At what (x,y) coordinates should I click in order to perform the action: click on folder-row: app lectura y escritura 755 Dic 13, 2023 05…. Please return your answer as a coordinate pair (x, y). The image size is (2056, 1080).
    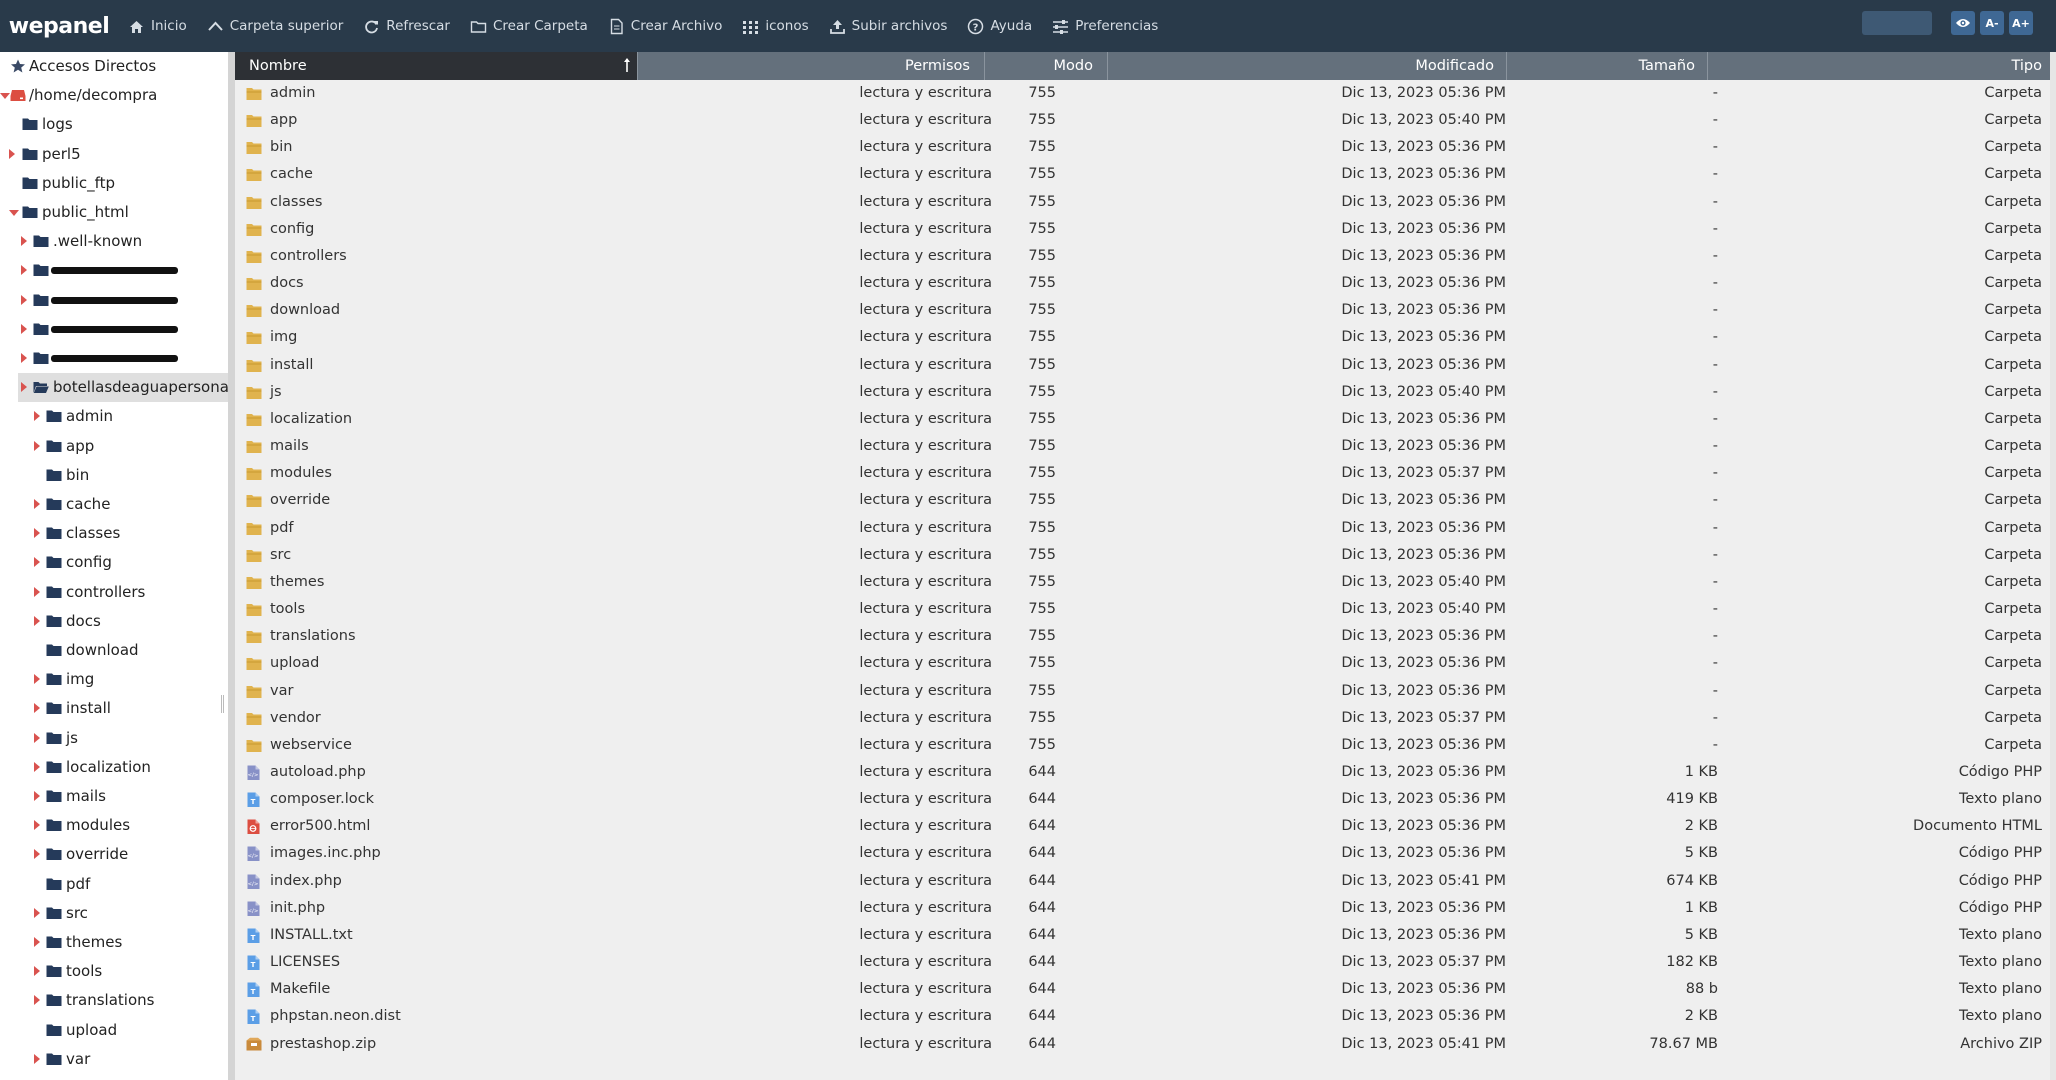
    Looking at the image, I should click on (1145, 120).